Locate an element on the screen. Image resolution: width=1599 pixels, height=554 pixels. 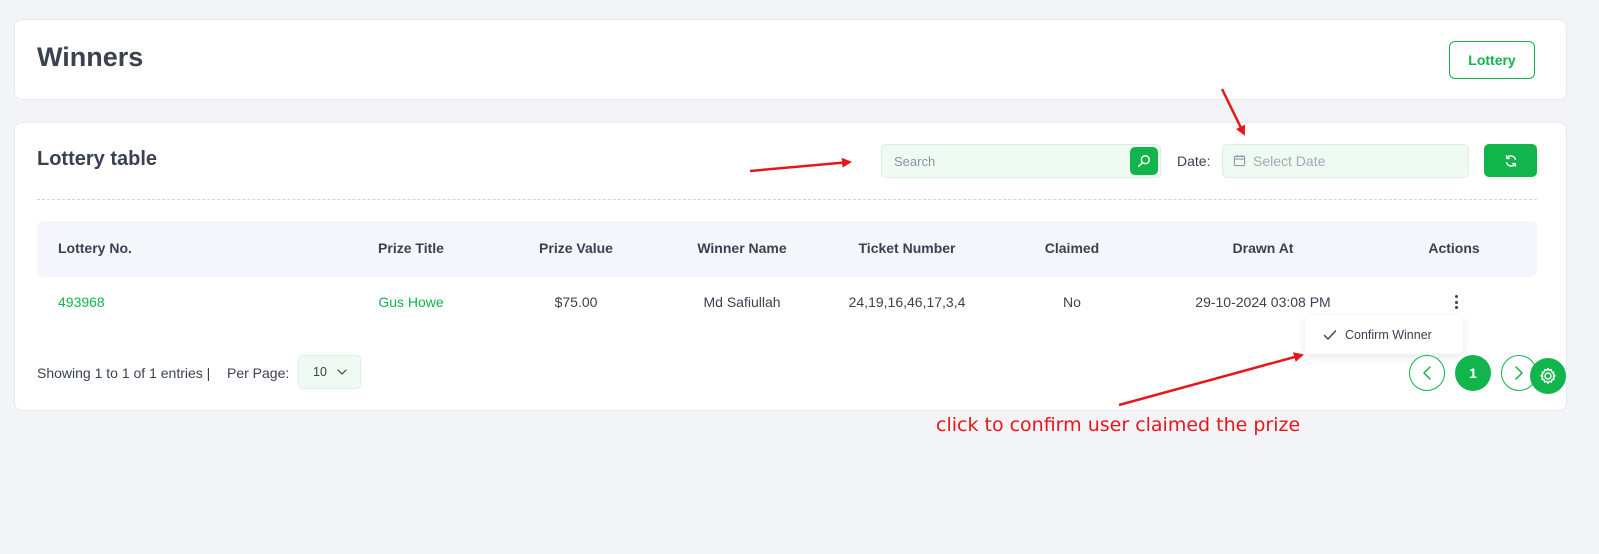
date-picker is located at coordinates (1345, 161).